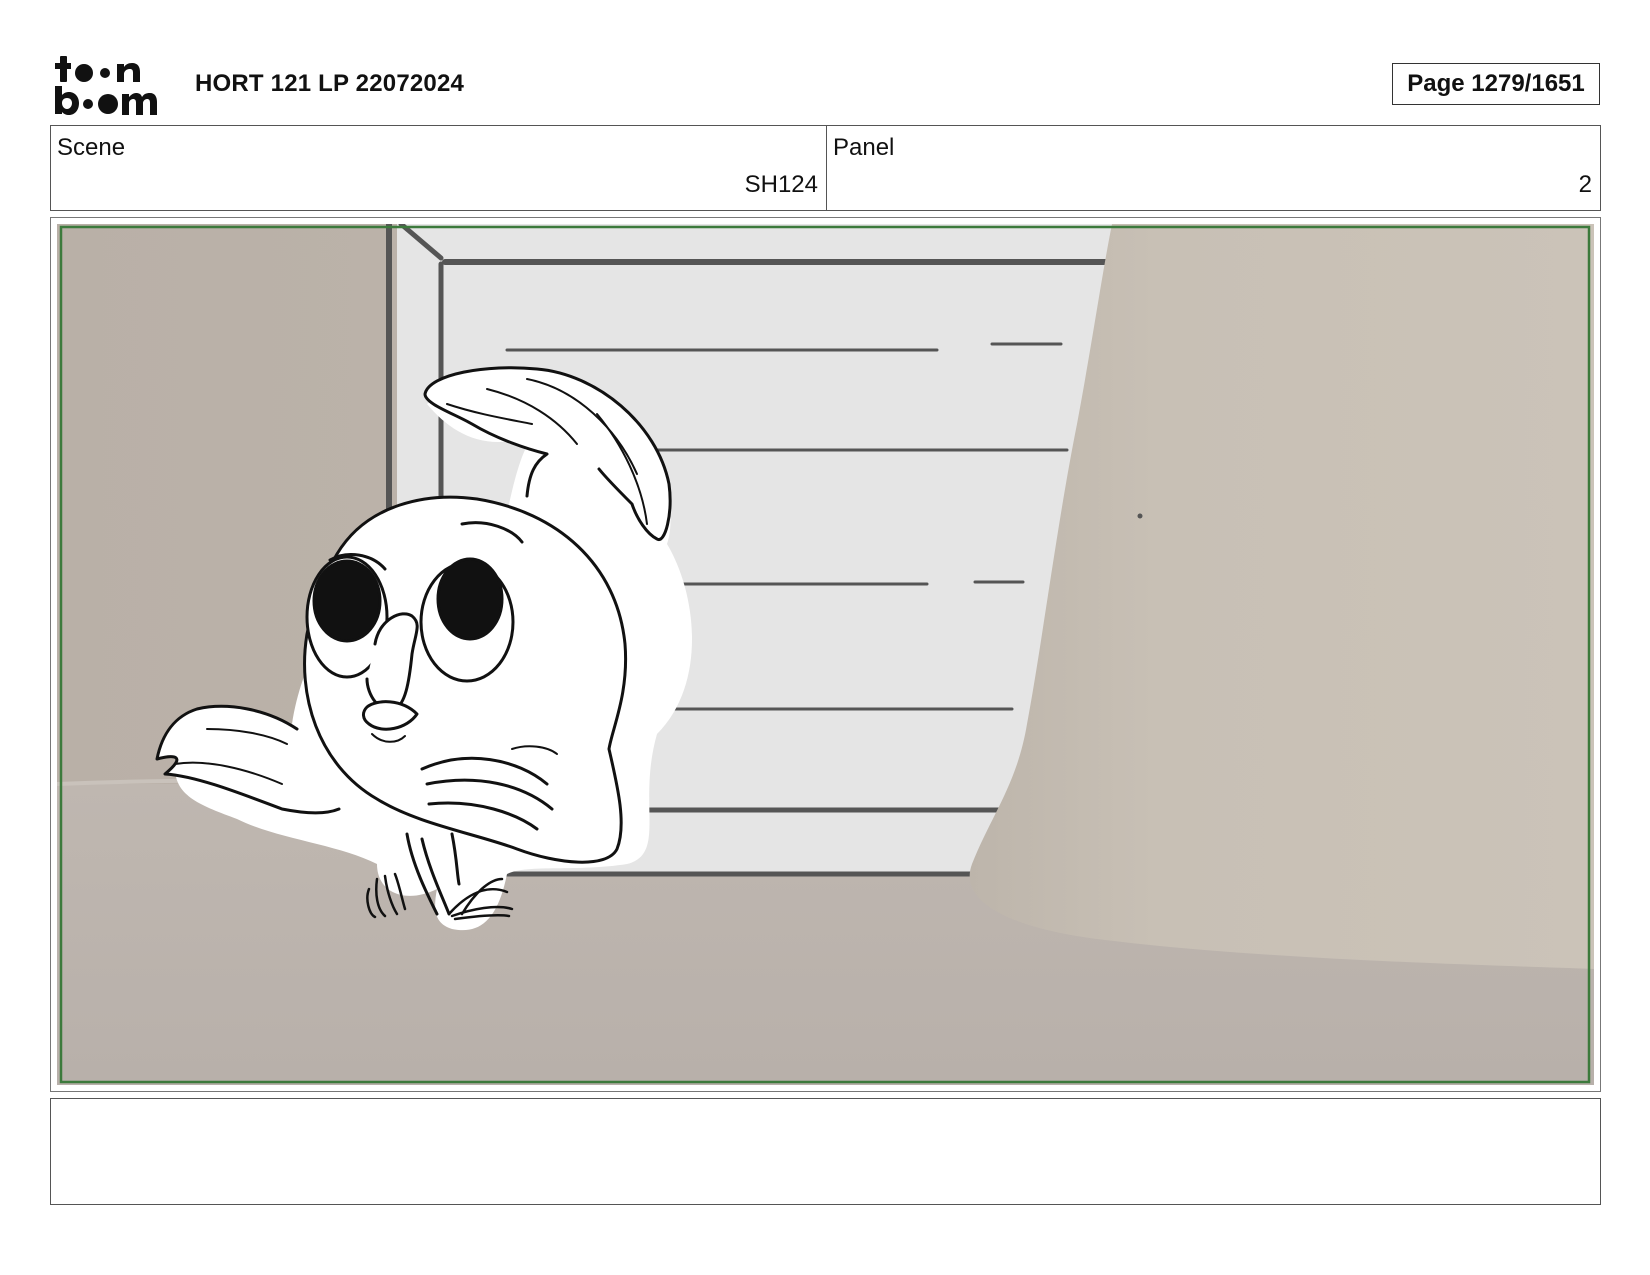  Describe the element at coordinates (91, 147) in the screenshot. I see `scene-label: Scene` at that location.